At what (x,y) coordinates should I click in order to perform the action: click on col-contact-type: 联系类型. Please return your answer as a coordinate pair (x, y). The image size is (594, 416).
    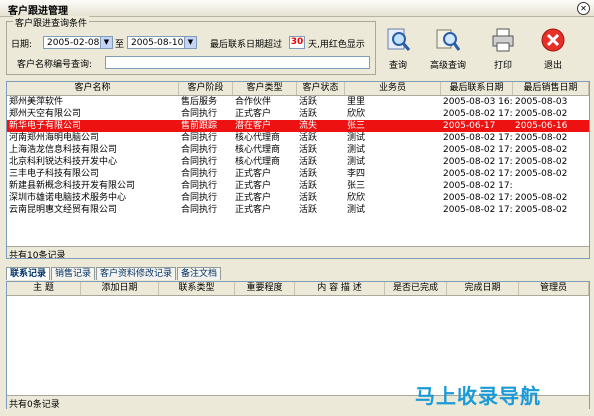
    Looking at the image, I should click on (197, 288).